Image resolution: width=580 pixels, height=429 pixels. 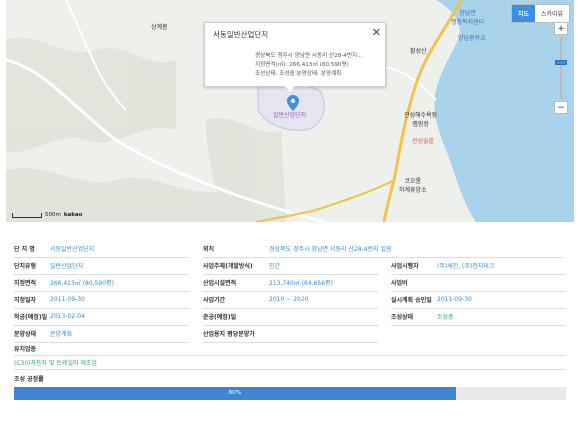 What do you see at coordinates (405, 266) in the screenshot?
I see `info-key: 사업시행자` at bounding box center [405, 266].